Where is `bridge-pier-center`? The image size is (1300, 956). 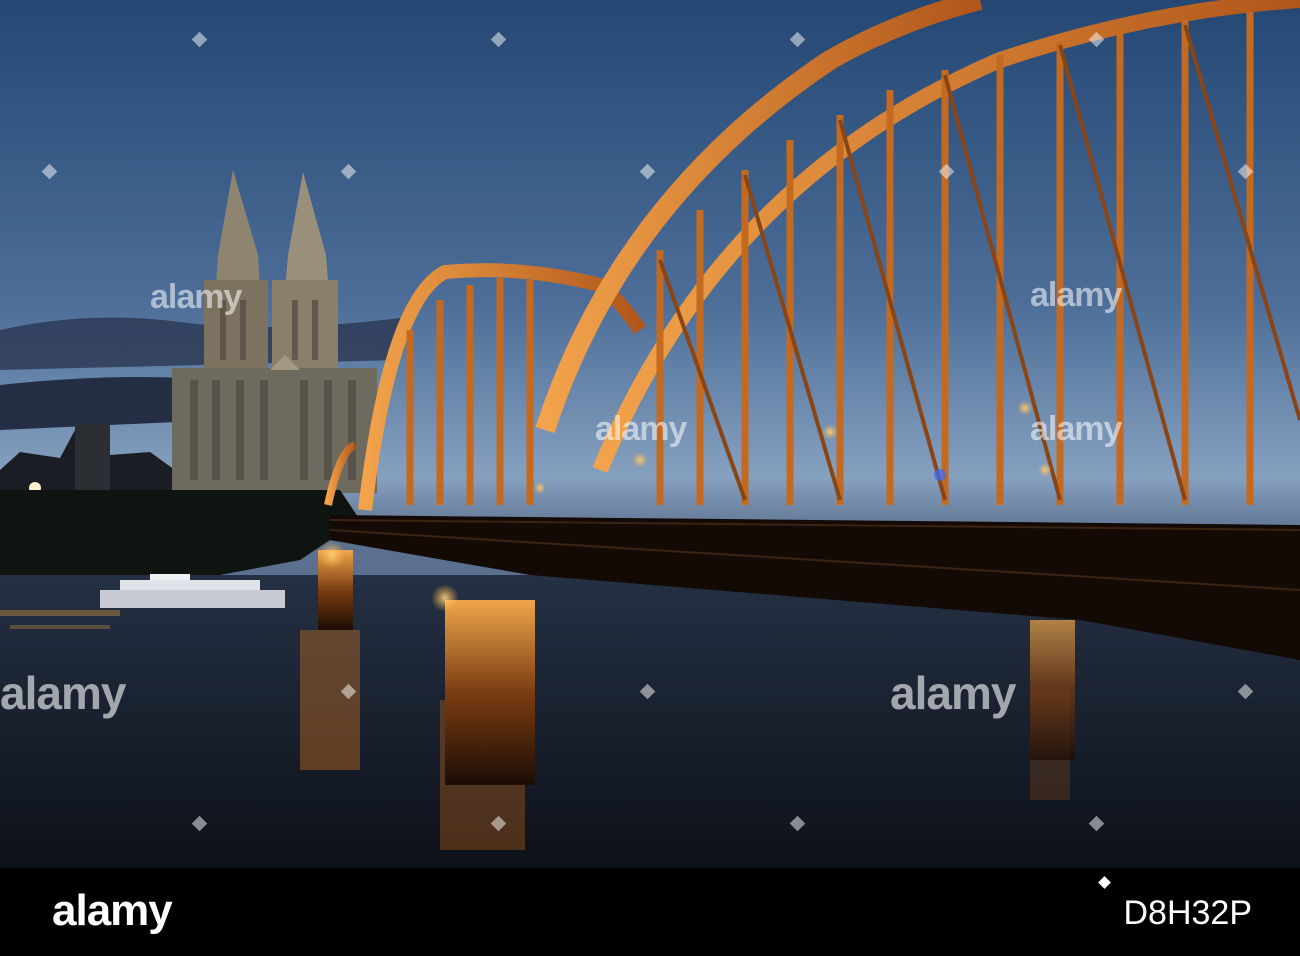 bridge-pier-center is located at coordinates (490, 692).